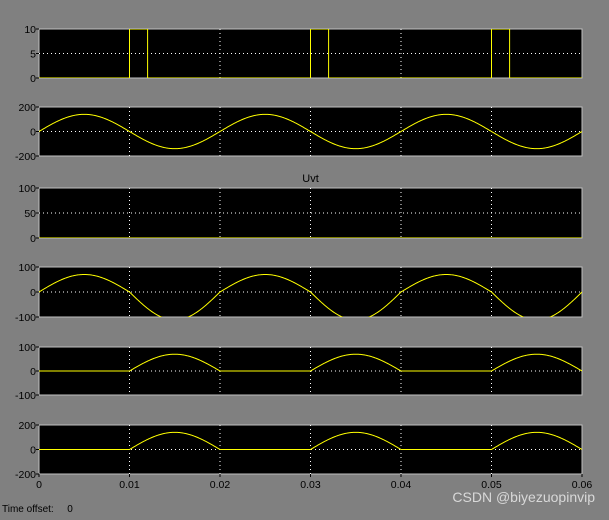  I want to click on scope-panel-1: 0 5 10, so click(303, 54).